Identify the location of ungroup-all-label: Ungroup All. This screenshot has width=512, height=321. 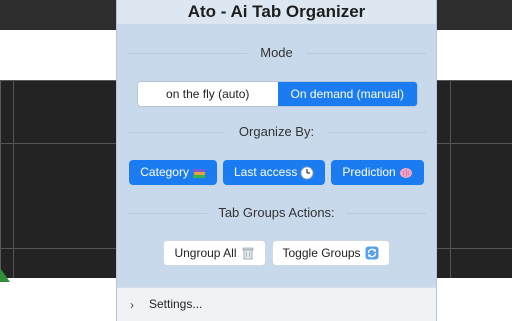
(205, 253).